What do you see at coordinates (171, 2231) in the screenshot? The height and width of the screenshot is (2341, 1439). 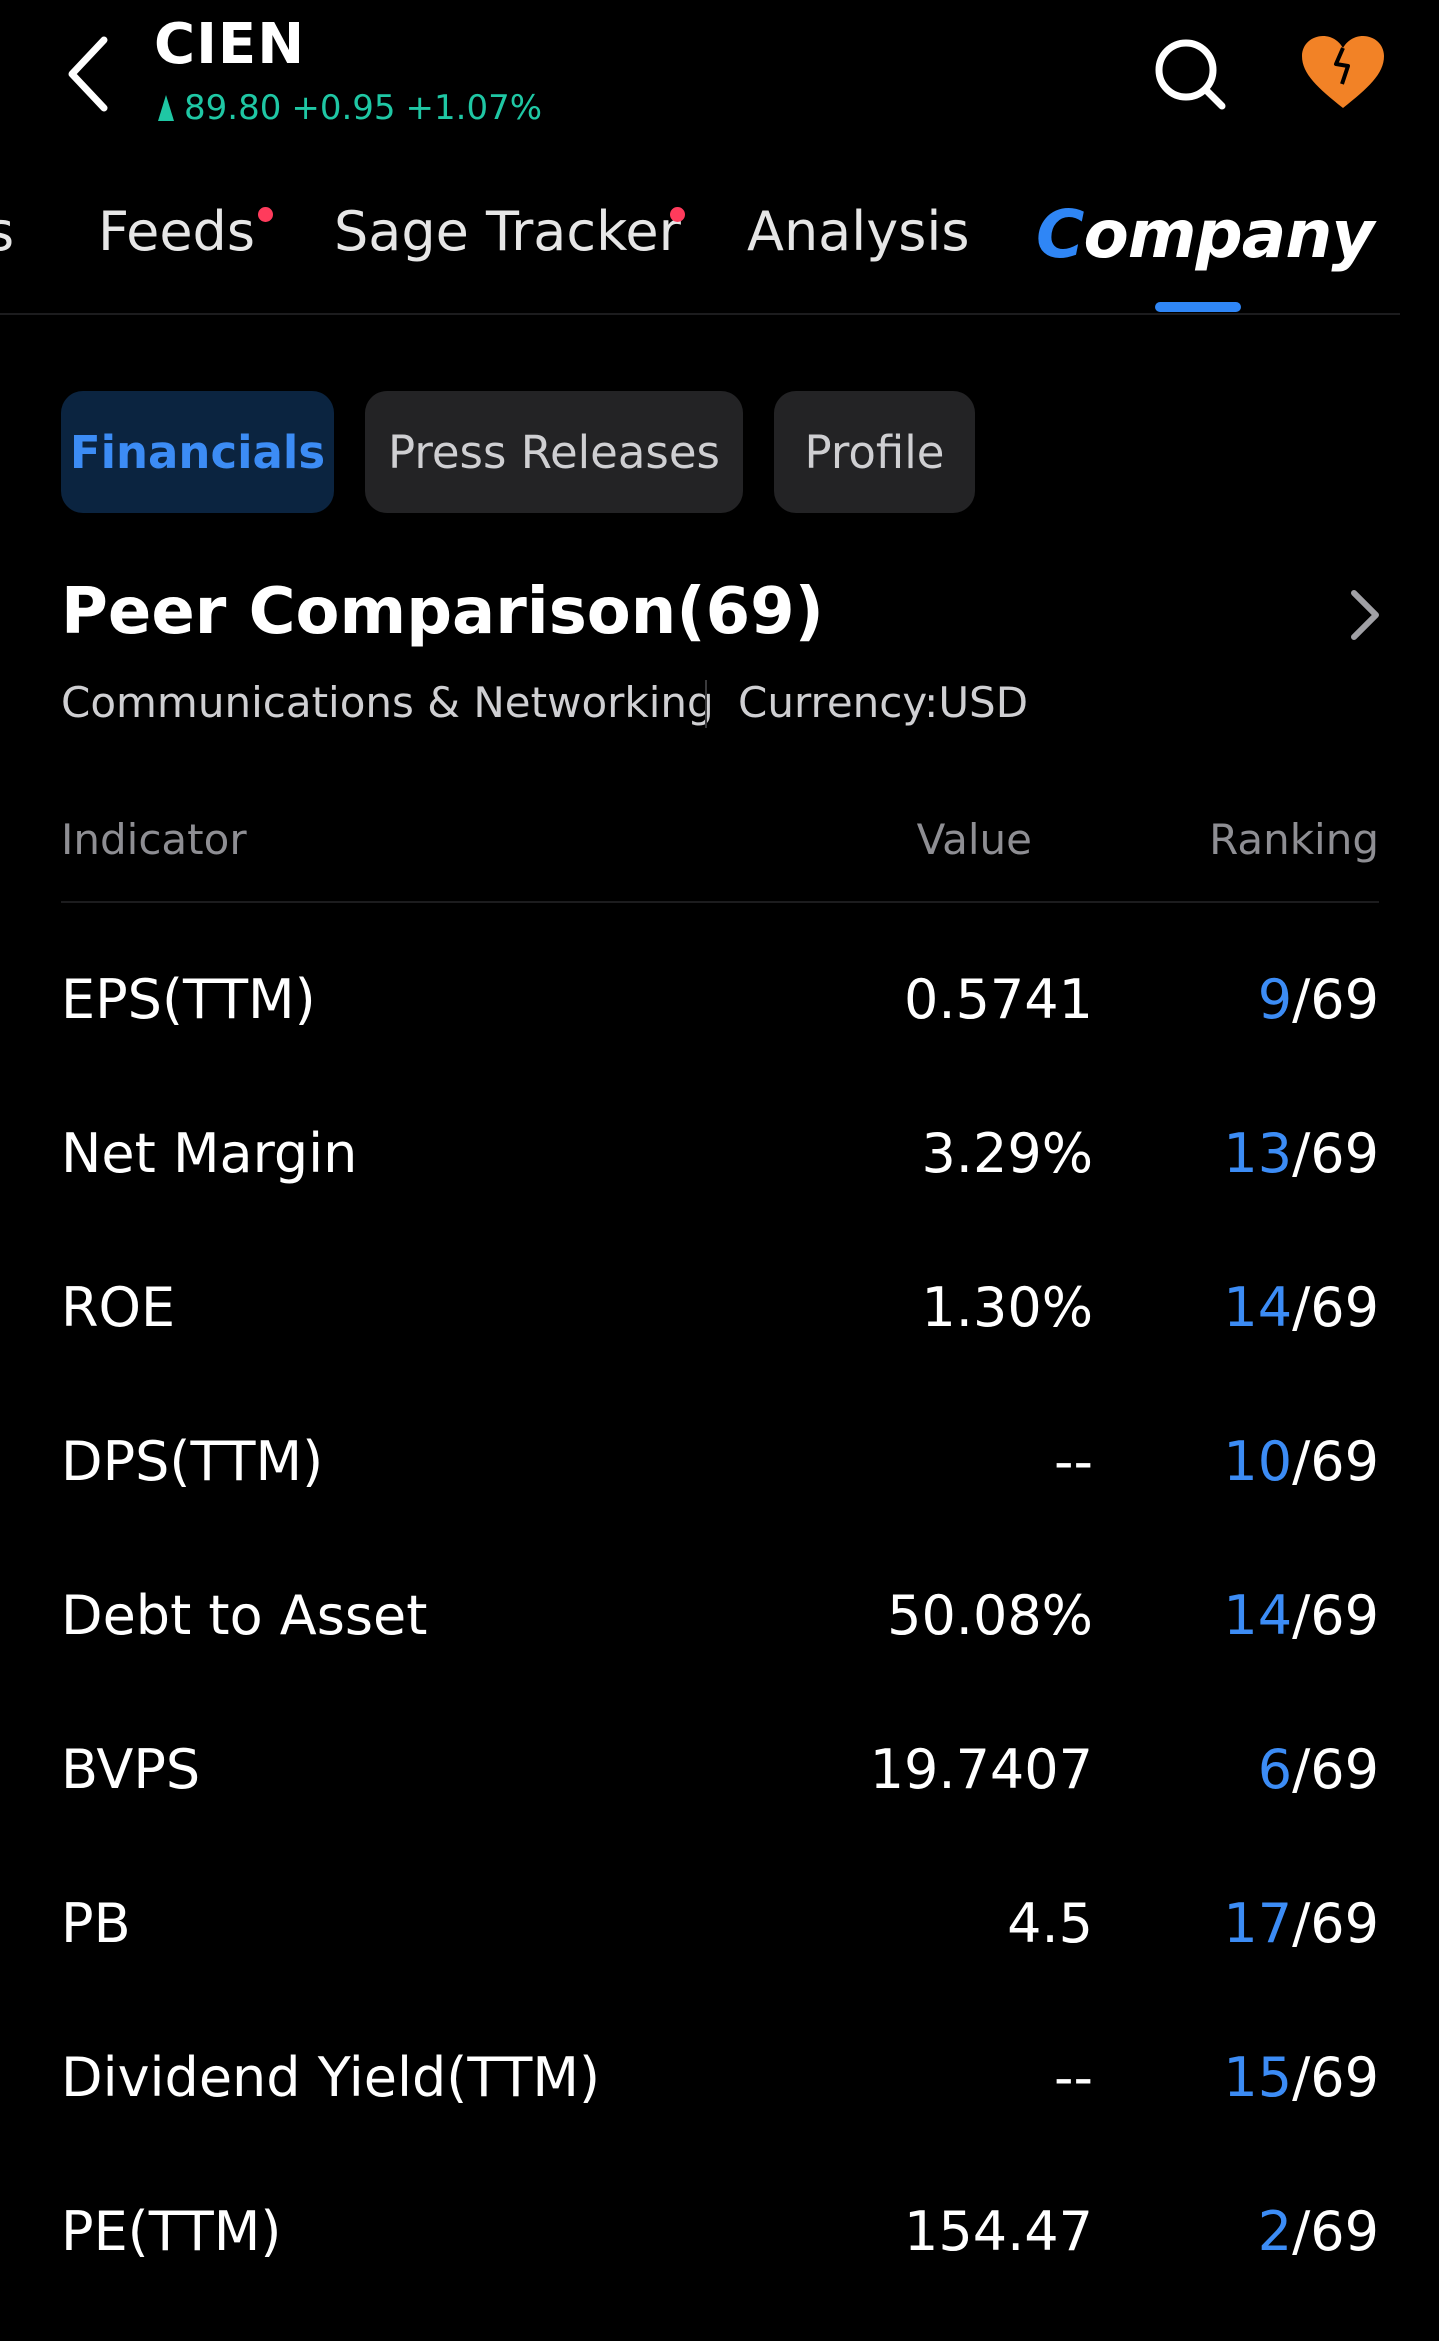 I see `row-indicator: PE(TTM)` at bounding box center [171, 2231].